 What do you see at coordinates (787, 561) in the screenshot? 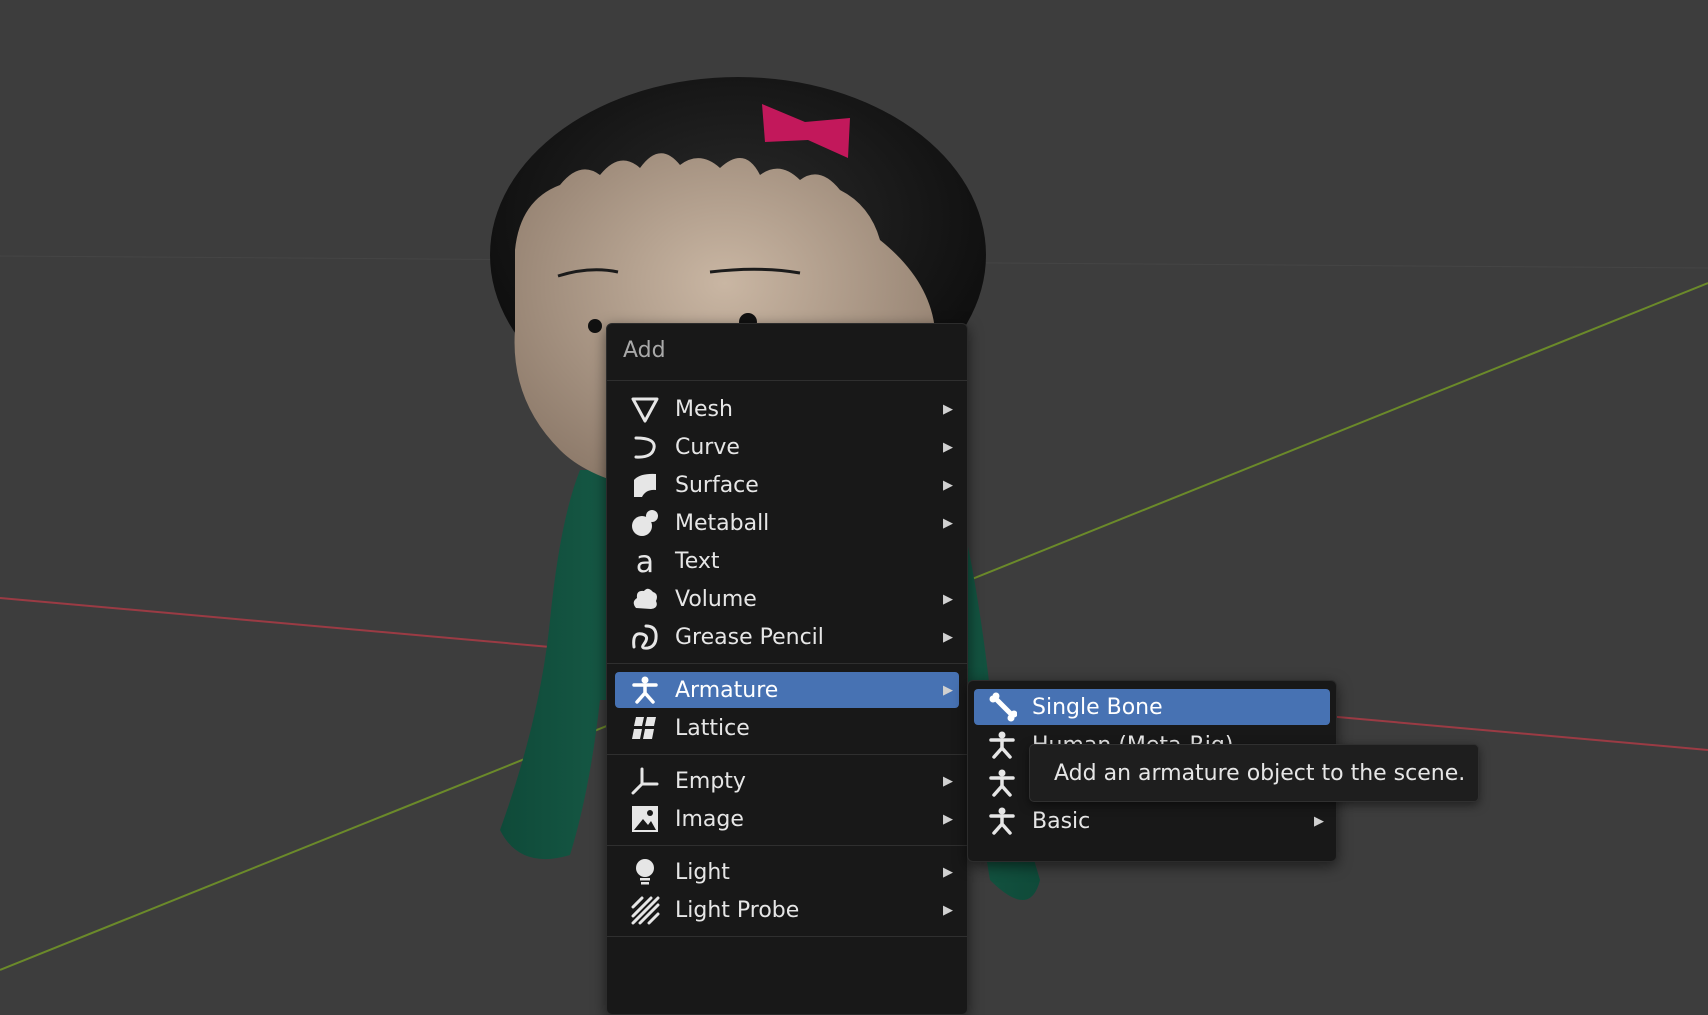
I see `menu-item-text: a Text` at bounding box center [787, 561].